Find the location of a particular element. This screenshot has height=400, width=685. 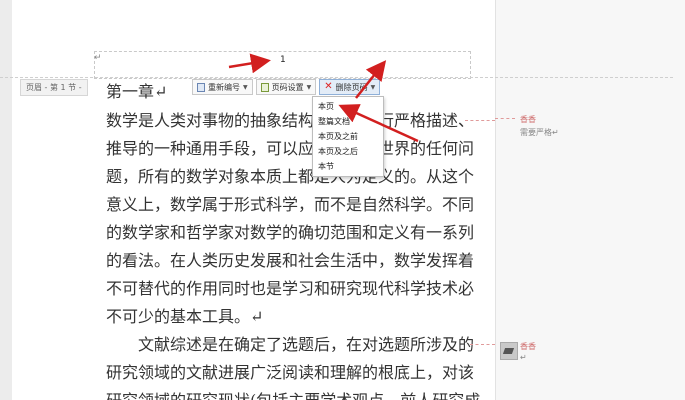

arrow-to-this-page is located at coordinates (378, 123).